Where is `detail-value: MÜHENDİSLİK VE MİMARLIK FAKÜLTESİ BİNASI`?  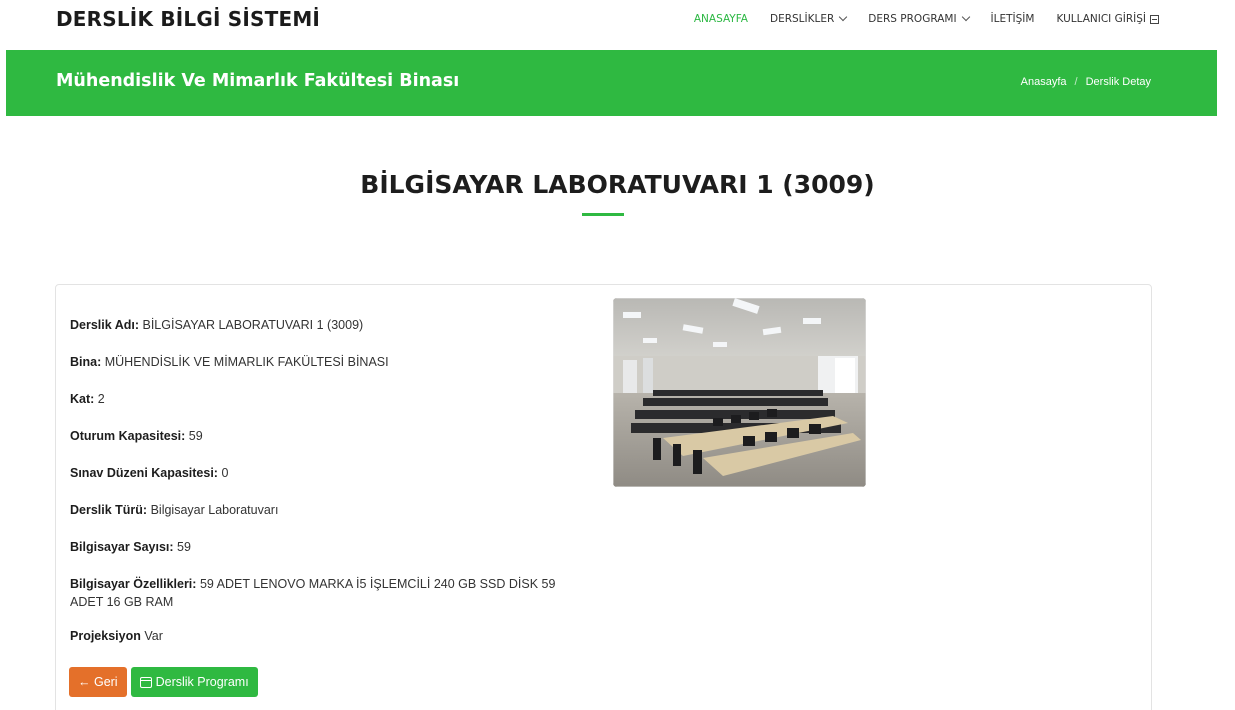 detail-value: MÜHENDİSLİK VE MİMARLIK FAKÜLTESİ BİNASI is located at coordinates (246, 362).